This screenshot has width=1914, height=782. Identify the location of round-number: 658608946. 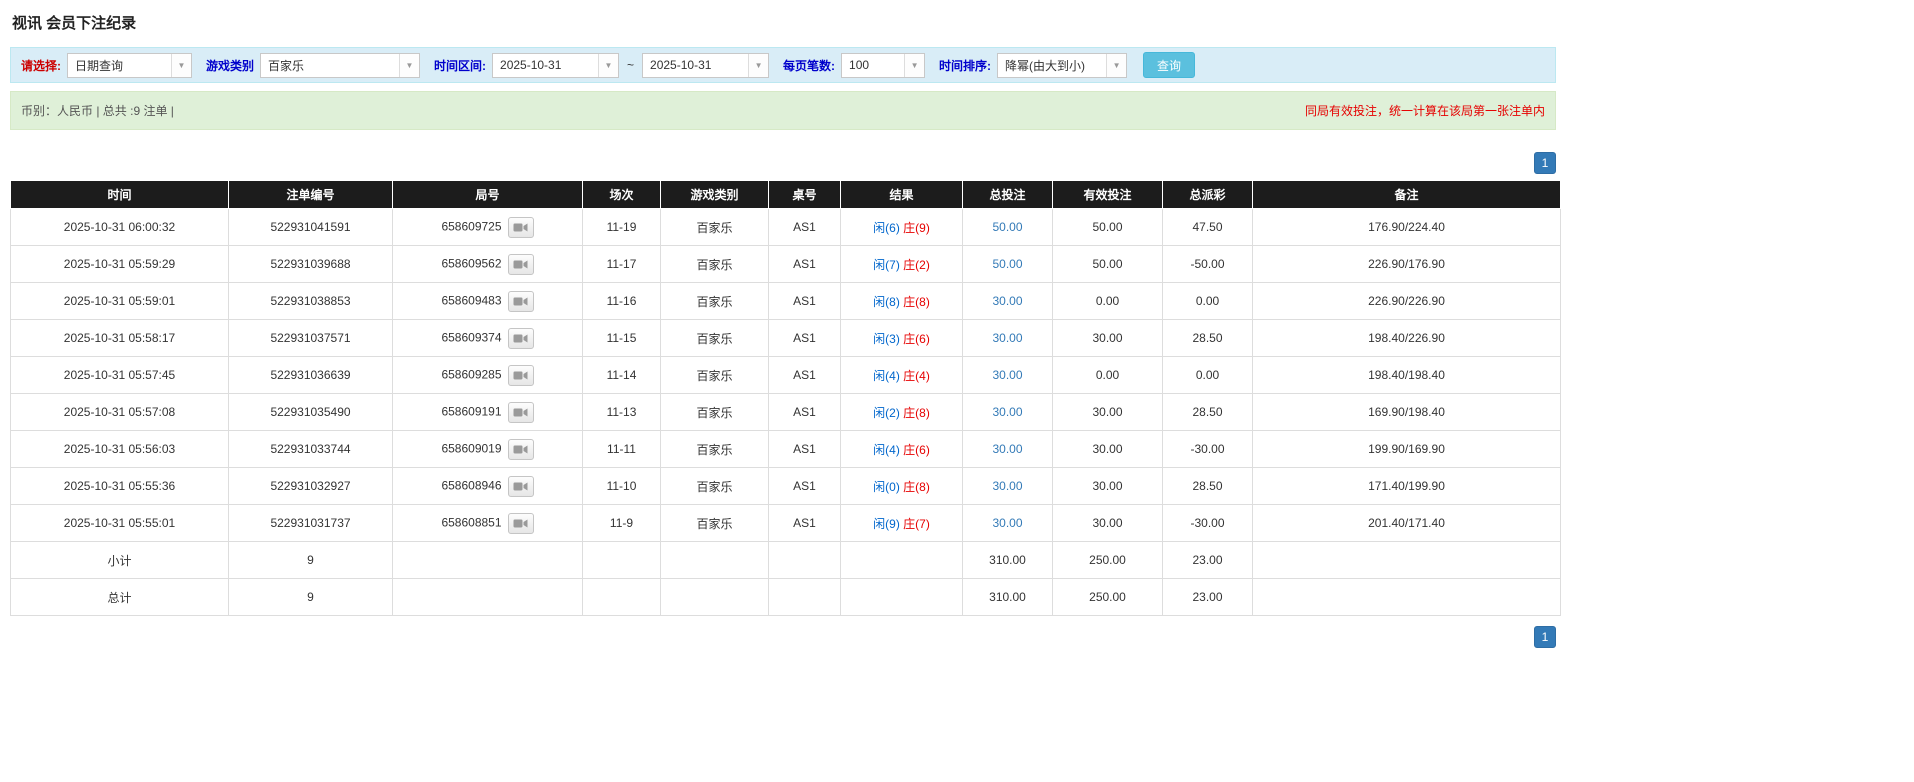
(471, 485).